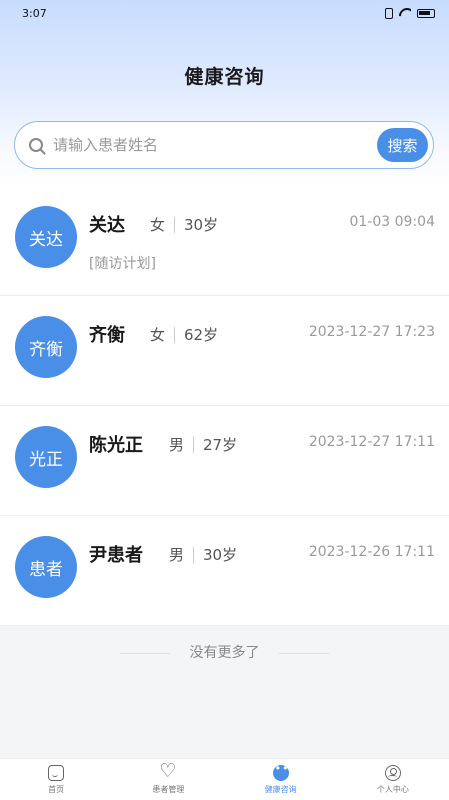 Image resolution: width=449 pixels, height=800 pixels. I want to click on tab-label: 首页, so click(56, 789).